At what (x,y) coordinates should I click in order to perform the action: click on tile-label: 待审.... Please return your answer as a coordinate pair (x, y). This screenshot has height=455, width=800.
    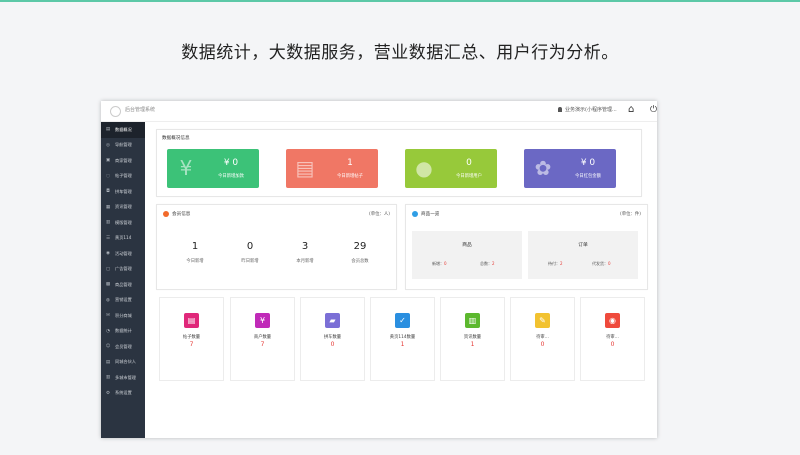
    Looking at the image, I should click on (612, 337).